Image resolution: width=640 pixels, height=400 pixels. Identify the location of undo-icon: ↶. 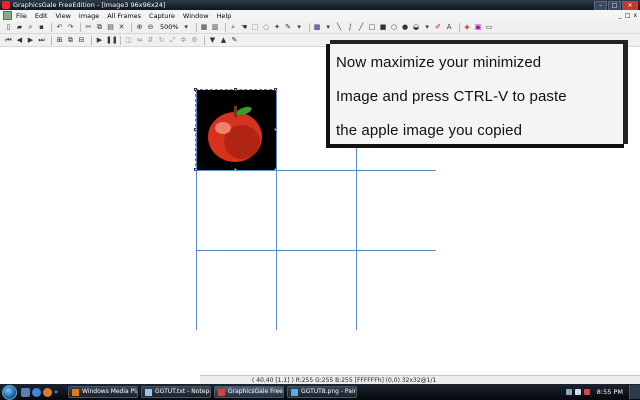
(59, 27).